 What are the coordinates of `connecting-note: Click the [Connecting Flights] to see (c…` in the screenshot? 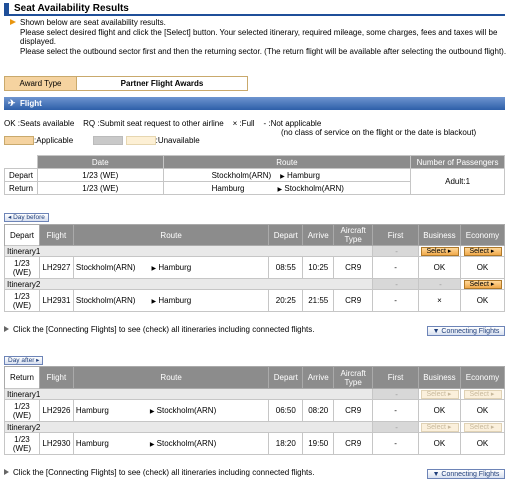 It's located at (159, 329).